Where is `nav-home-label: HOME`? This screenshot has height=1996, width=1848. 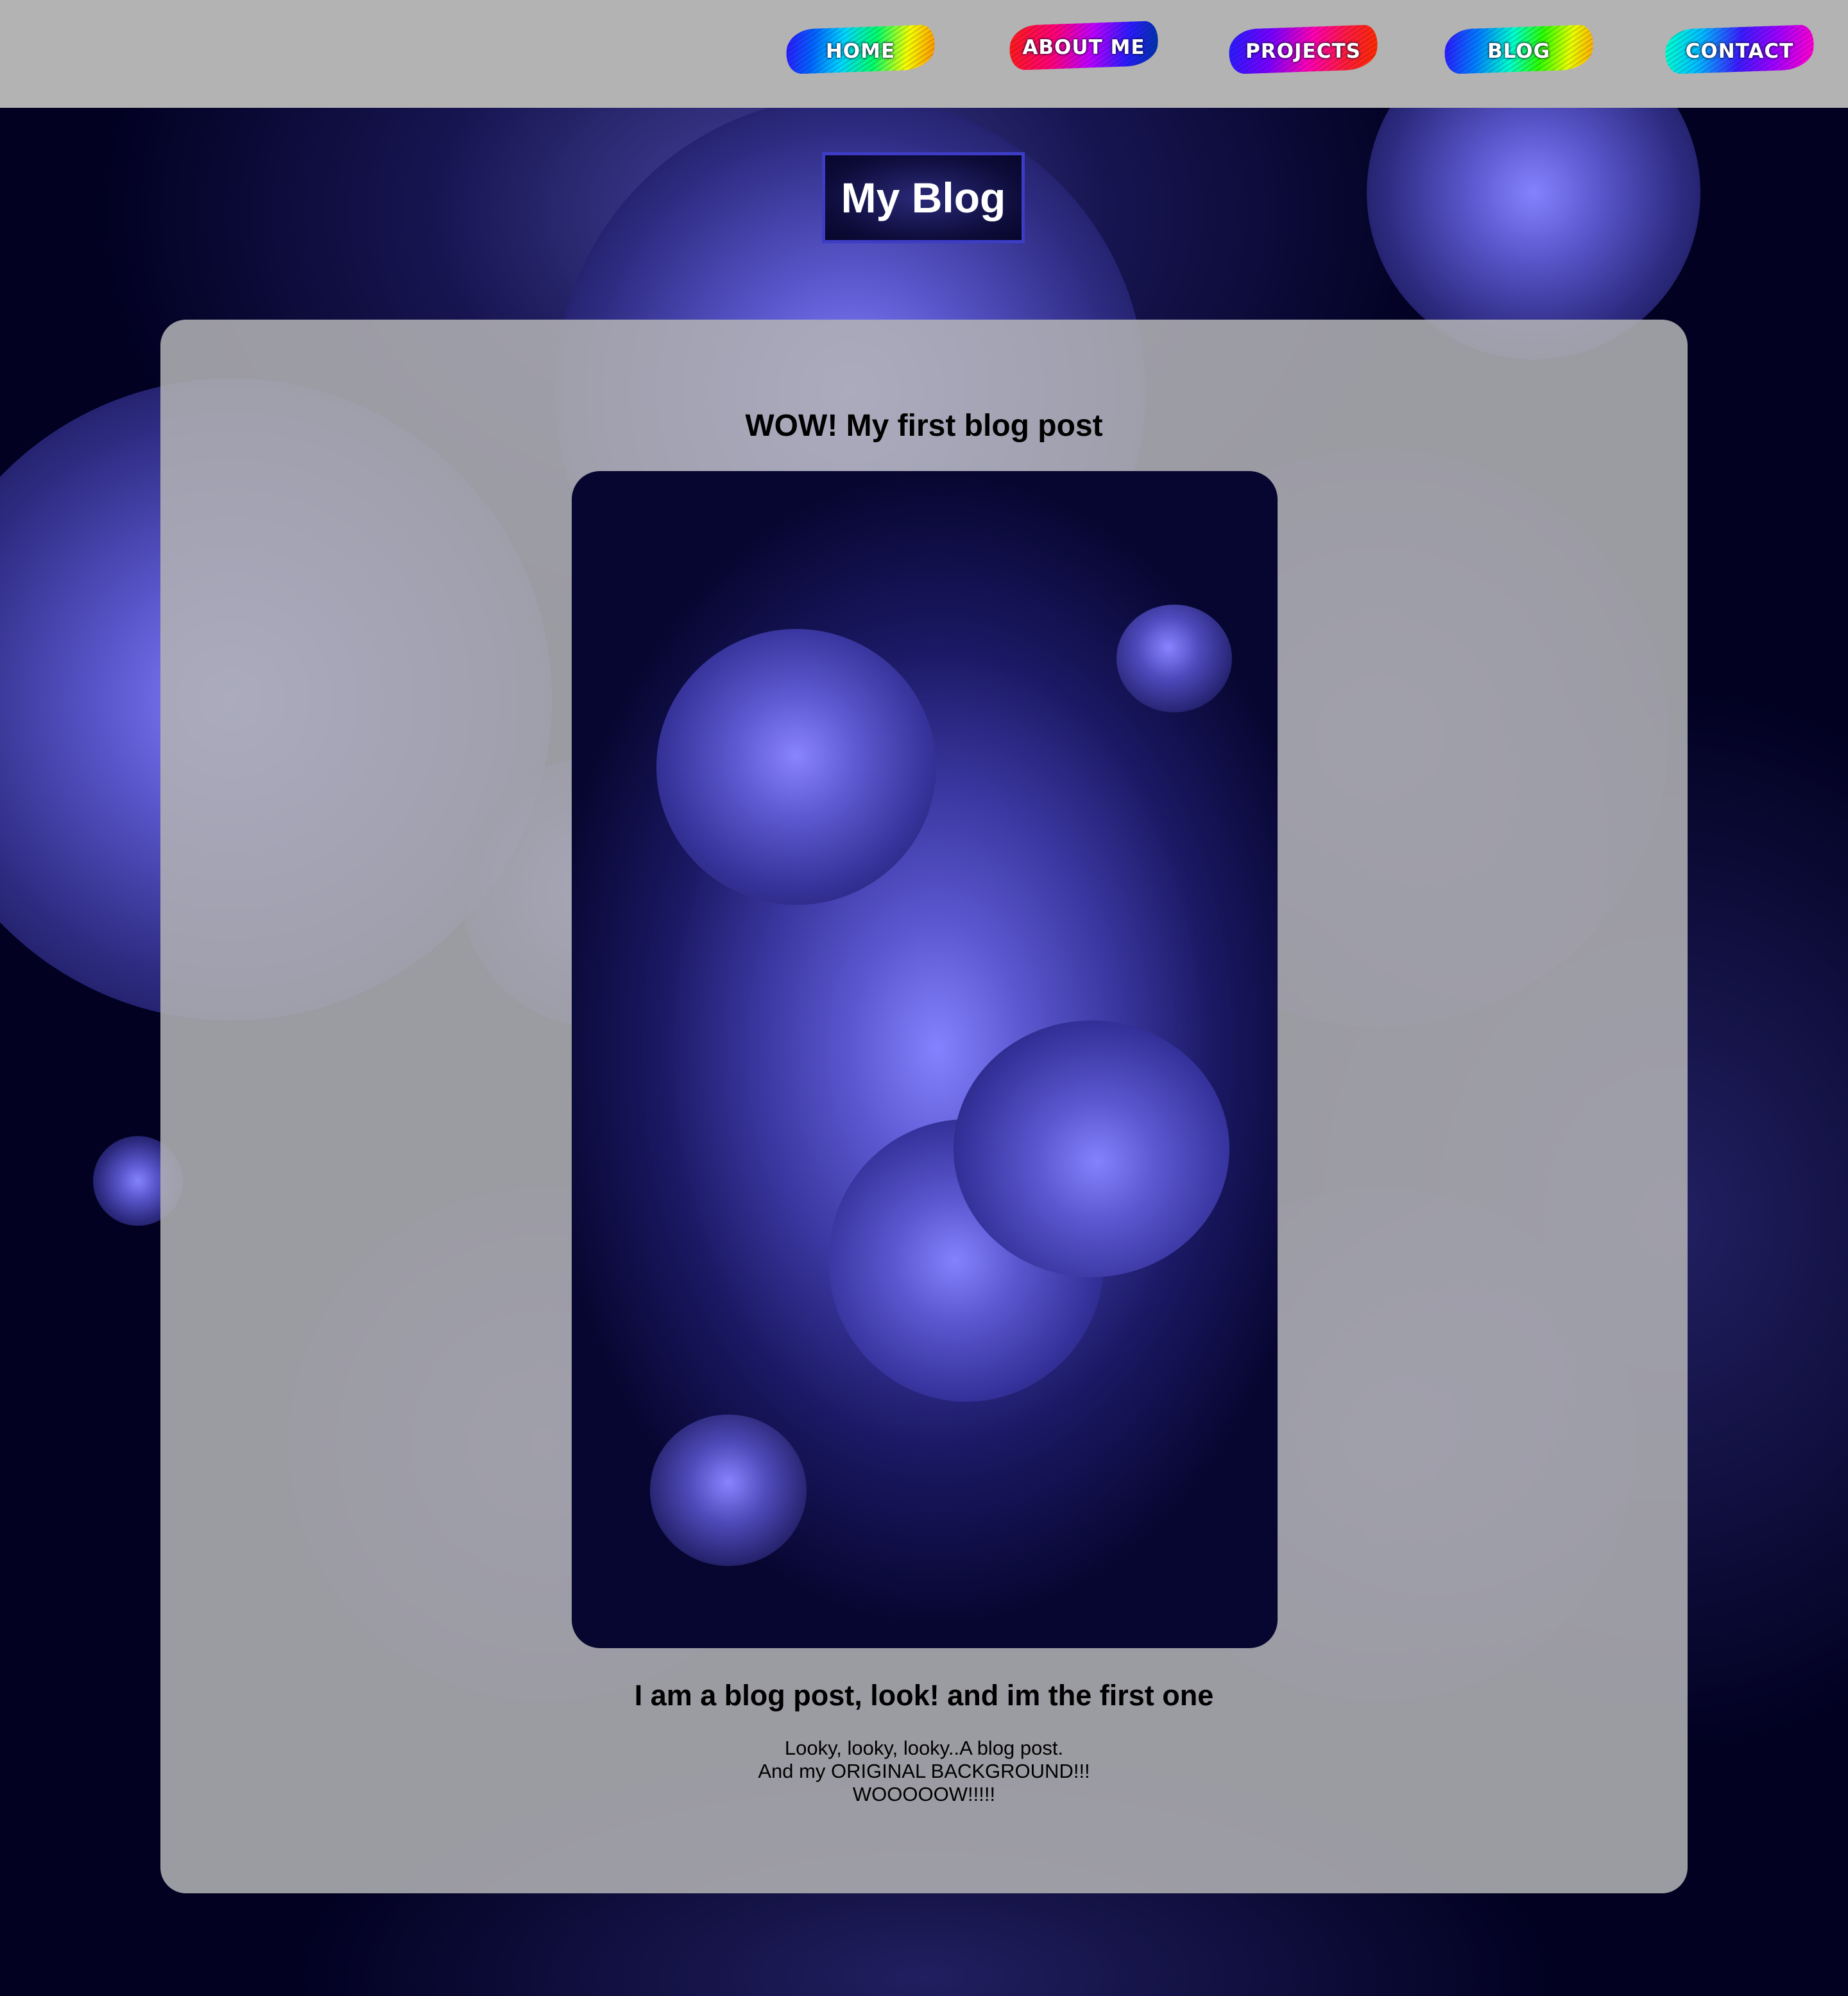 nav-home-label: HOME is located at coordinates (861, 51).